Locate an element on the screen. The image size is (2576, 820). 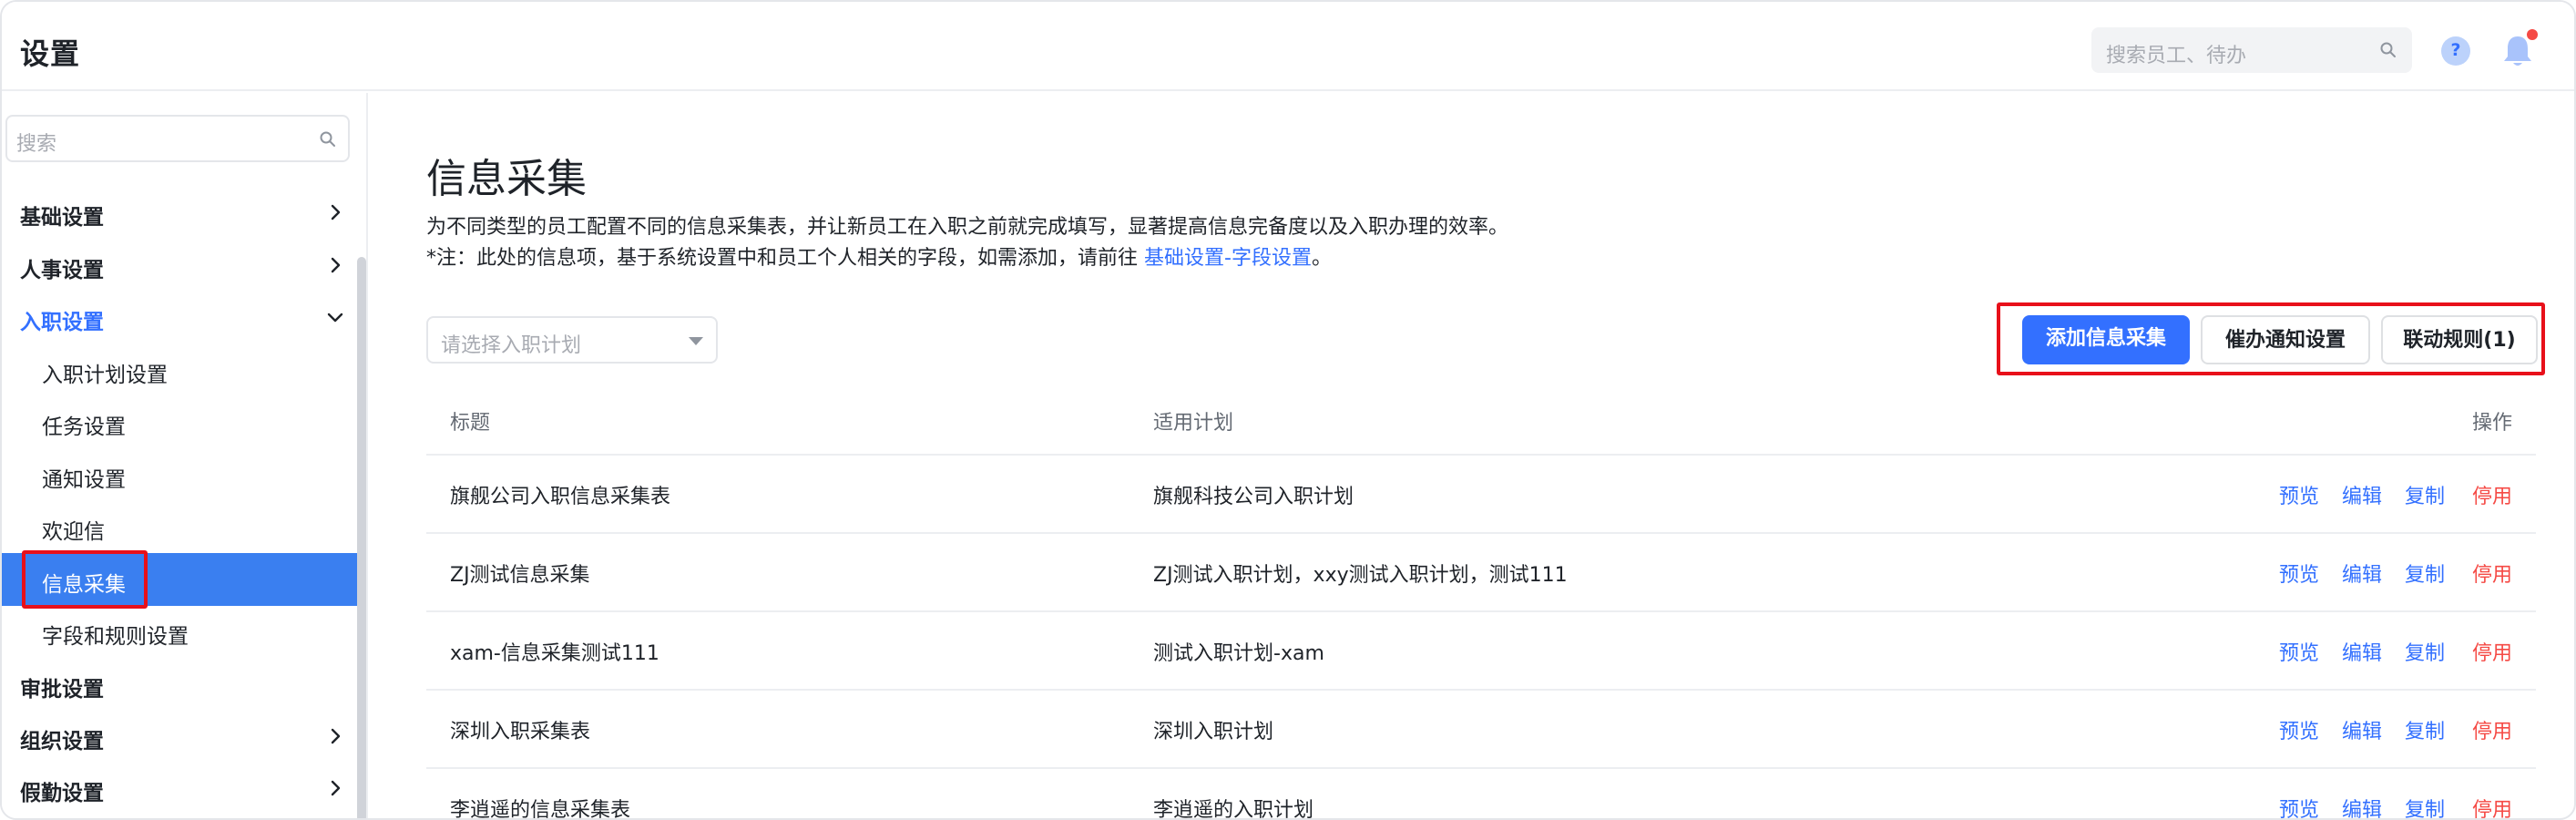
page-header-title: 设置 is located at coordinates (50, 54).